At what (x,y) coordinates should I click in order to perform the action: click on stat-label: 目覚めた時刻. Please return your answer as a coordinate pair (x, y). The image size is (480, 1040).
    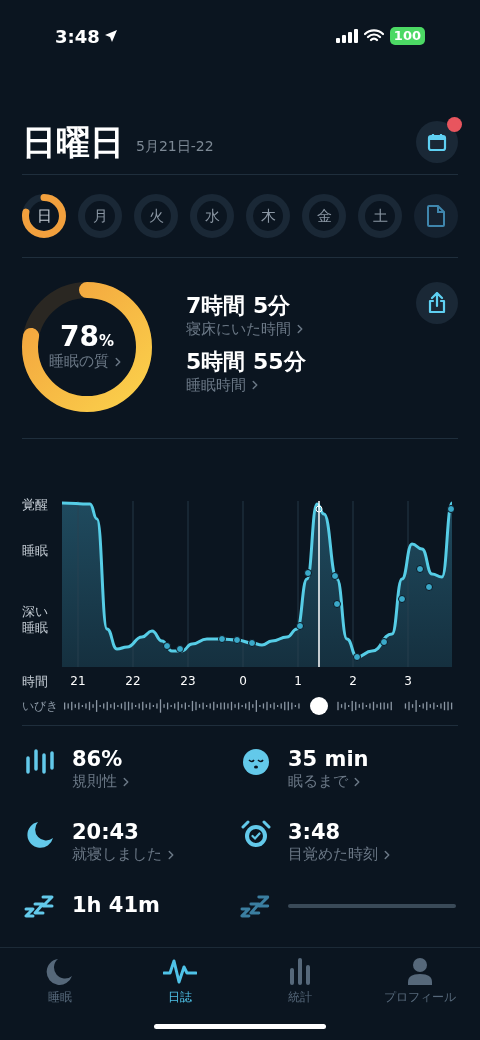
    Looking at the image, I should click on (333, 854).